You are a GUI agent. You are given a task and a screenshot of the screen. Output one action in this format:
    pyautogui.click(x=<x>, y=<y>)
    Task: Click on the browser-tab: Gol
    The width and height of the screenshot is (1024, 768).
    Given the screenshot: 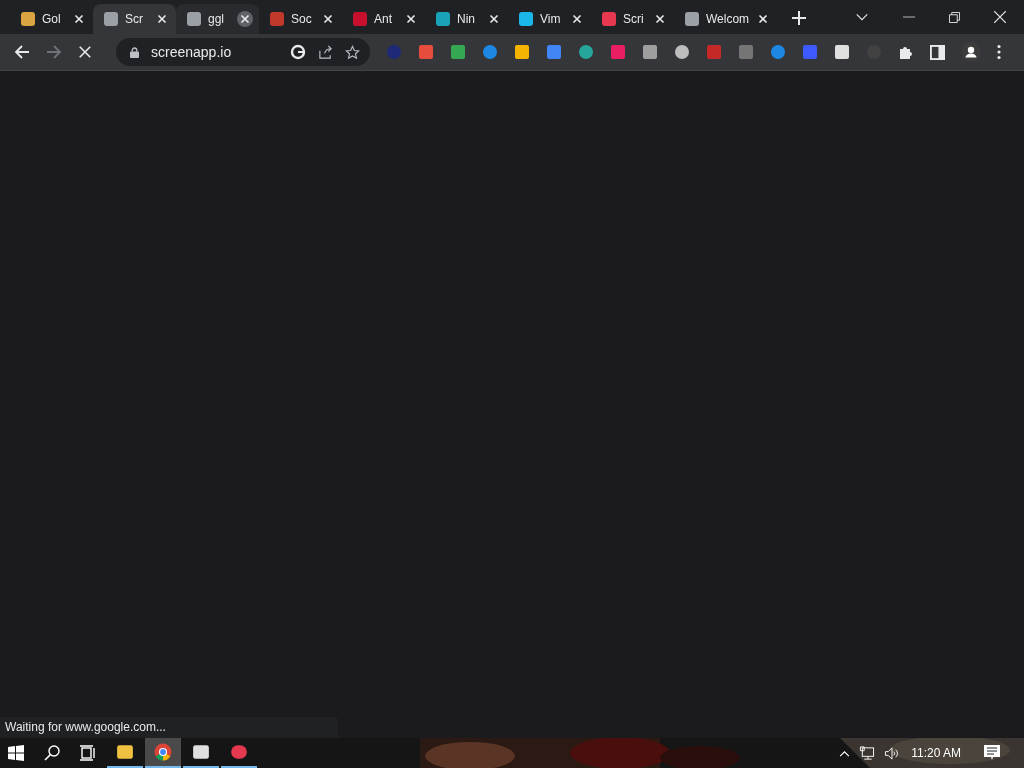 What is the action you would take?
    pyautogui.click(x=51, y=19)
    